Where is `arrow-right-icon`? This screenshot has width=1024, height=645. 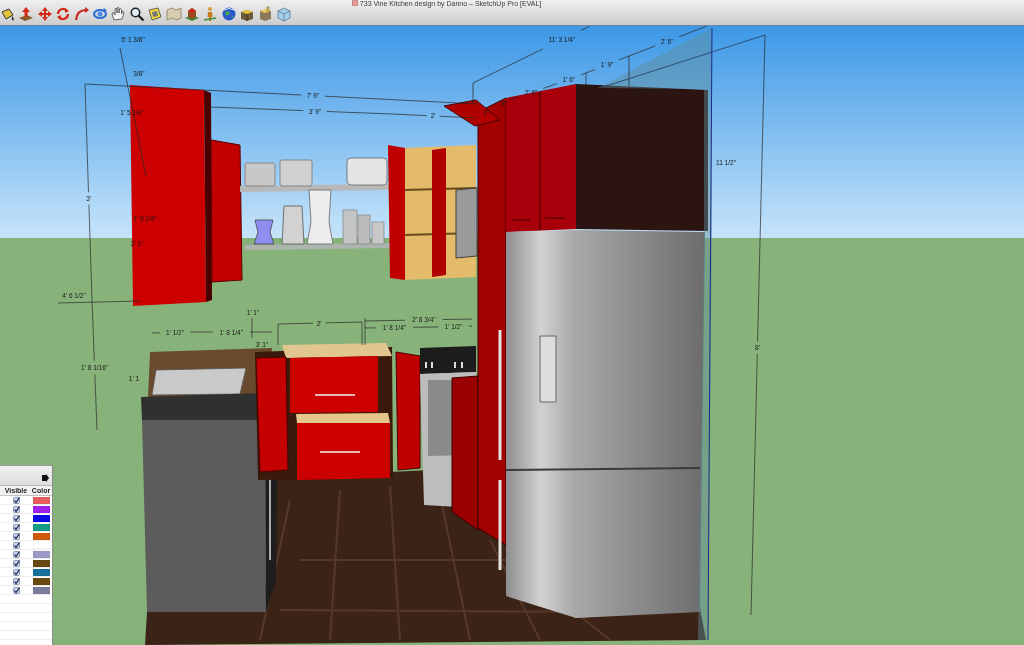 arrow-right-icon is located at coordinates (45, 478).